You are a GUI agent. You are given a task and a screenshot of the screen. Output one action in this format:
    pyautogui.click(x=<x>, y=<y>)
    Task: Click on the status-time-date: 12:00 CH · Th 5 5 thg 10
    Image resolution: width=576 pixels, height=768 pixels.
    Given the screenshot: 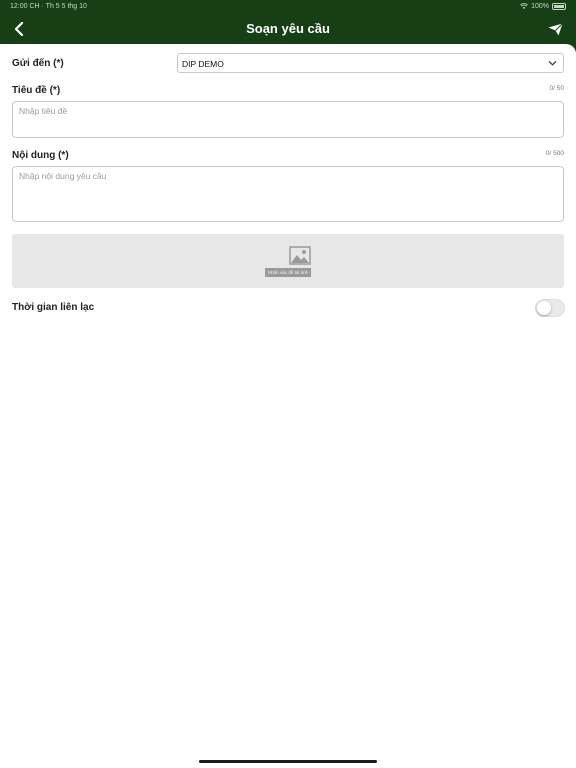 What is the action you would take?
    pyautogui.click(x=48, y=6)
    